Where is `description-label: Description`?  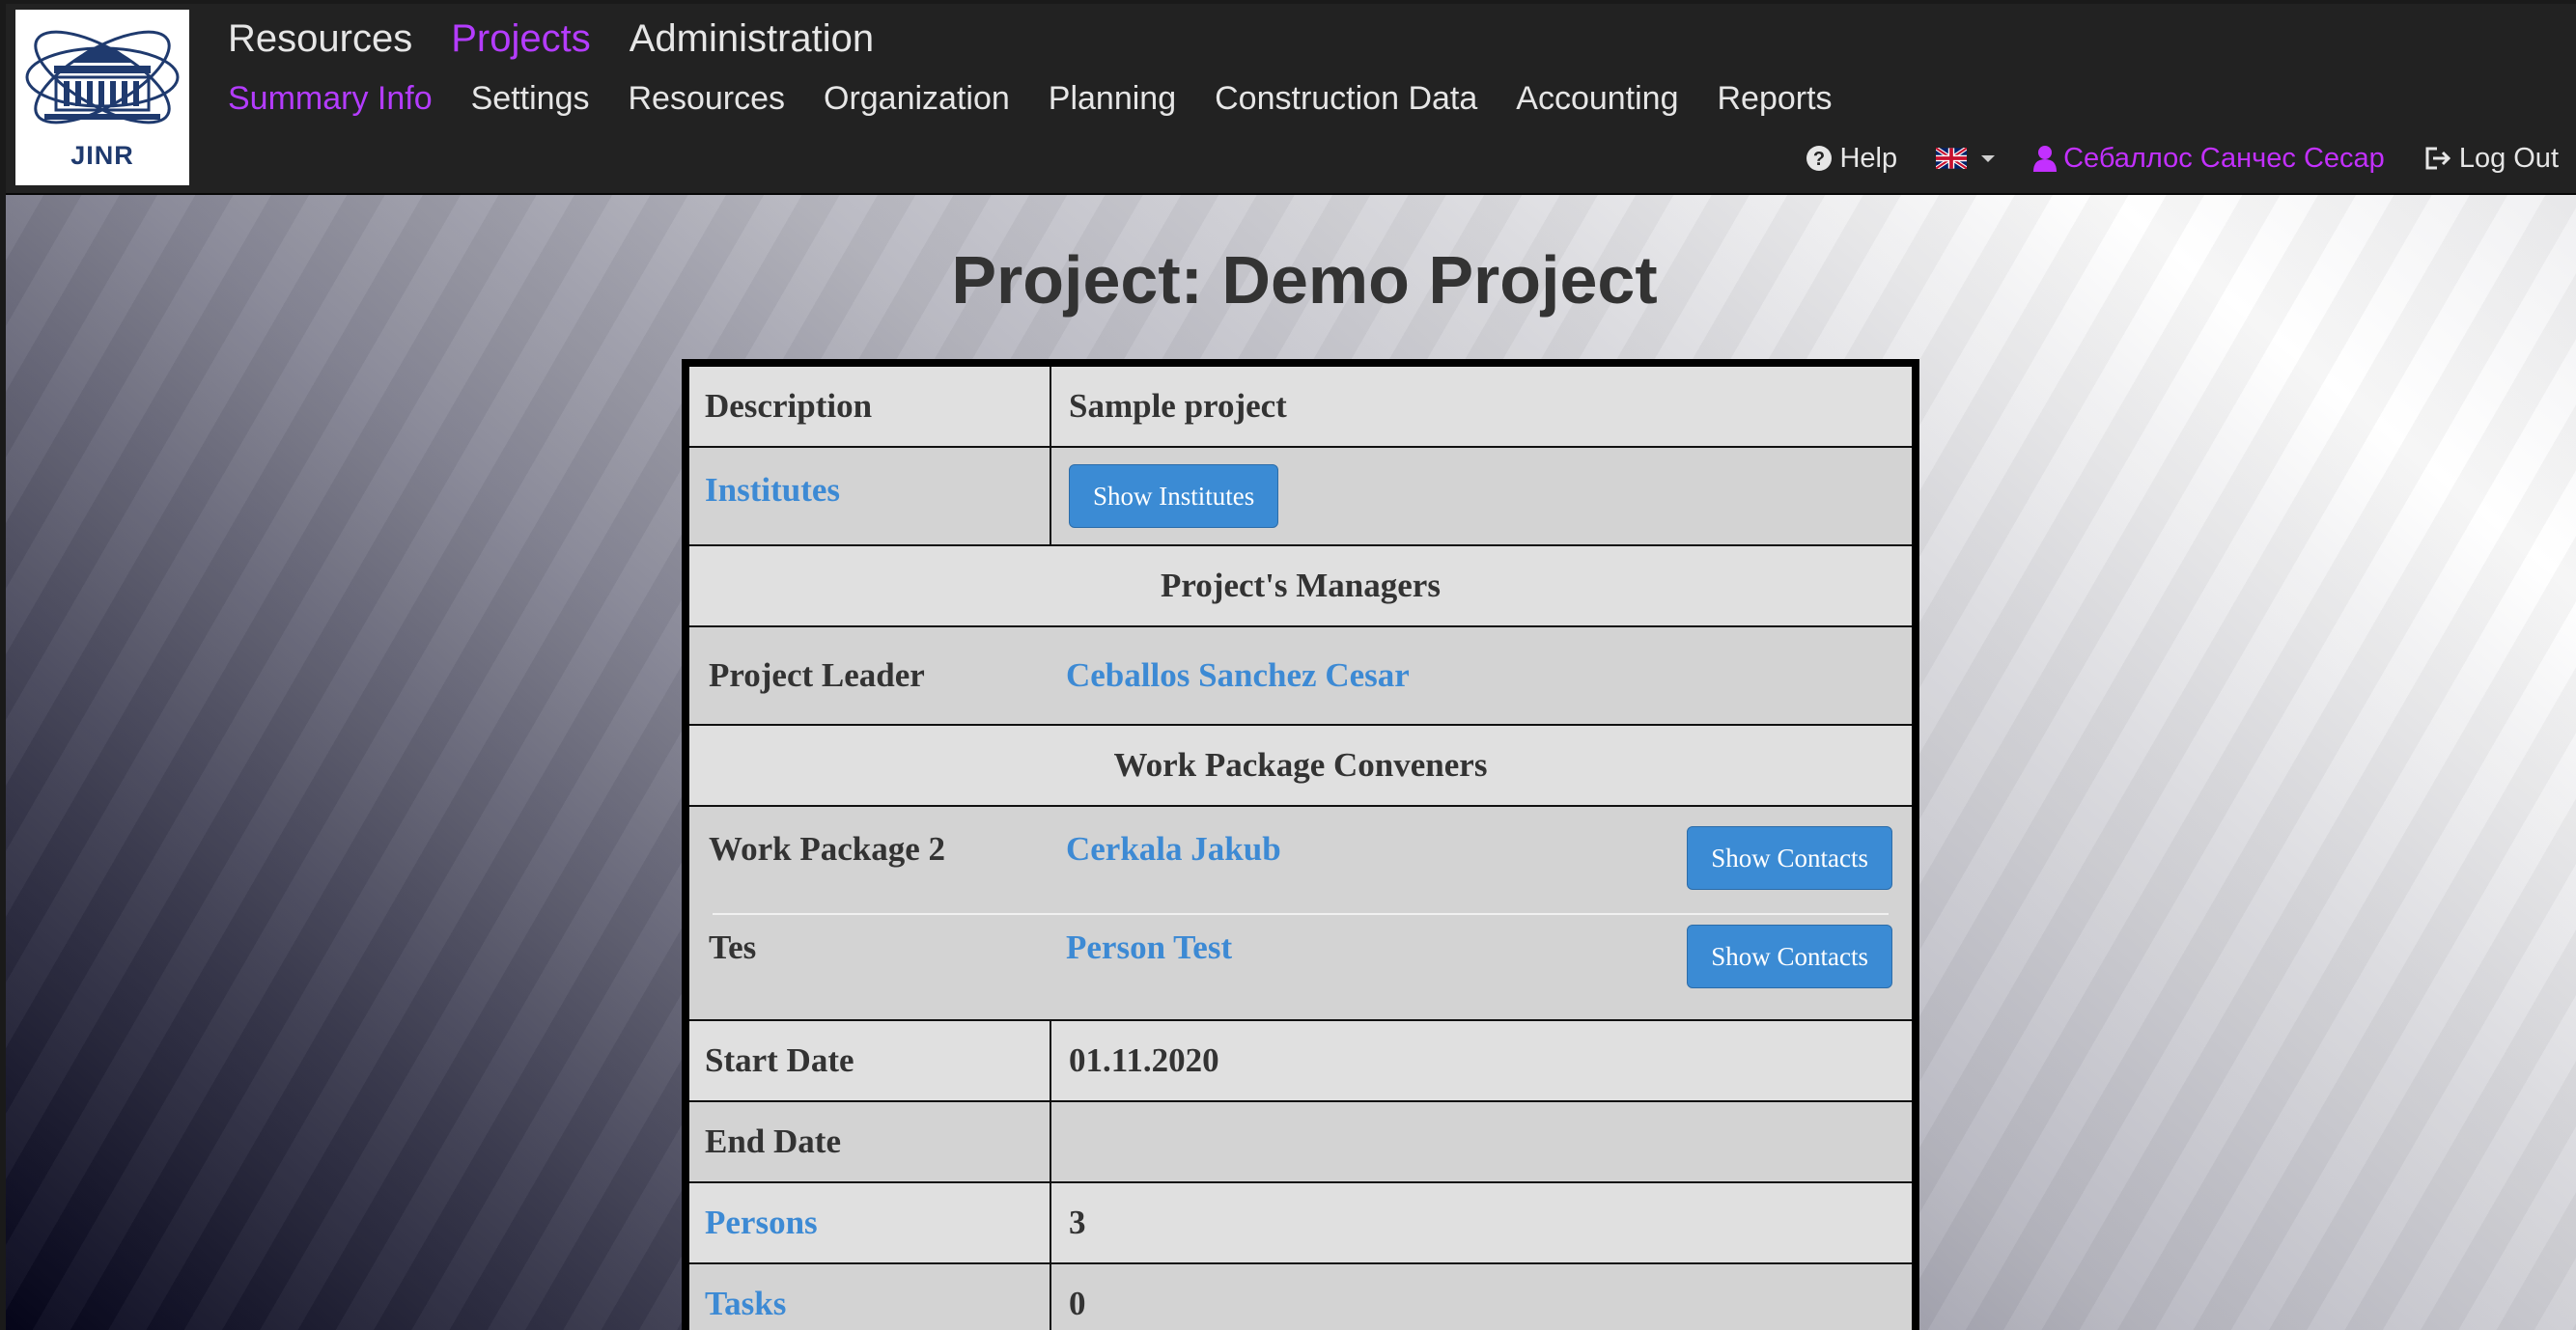
description-label: Description is located at coordinates (870, 406).